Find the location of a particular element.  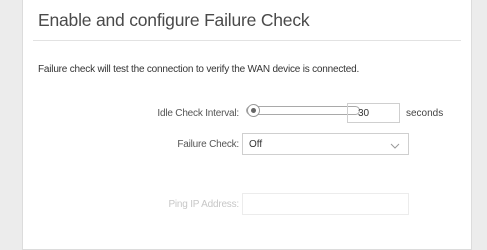

seconds-unit-label: seconds is located at coordinates (425, 113).